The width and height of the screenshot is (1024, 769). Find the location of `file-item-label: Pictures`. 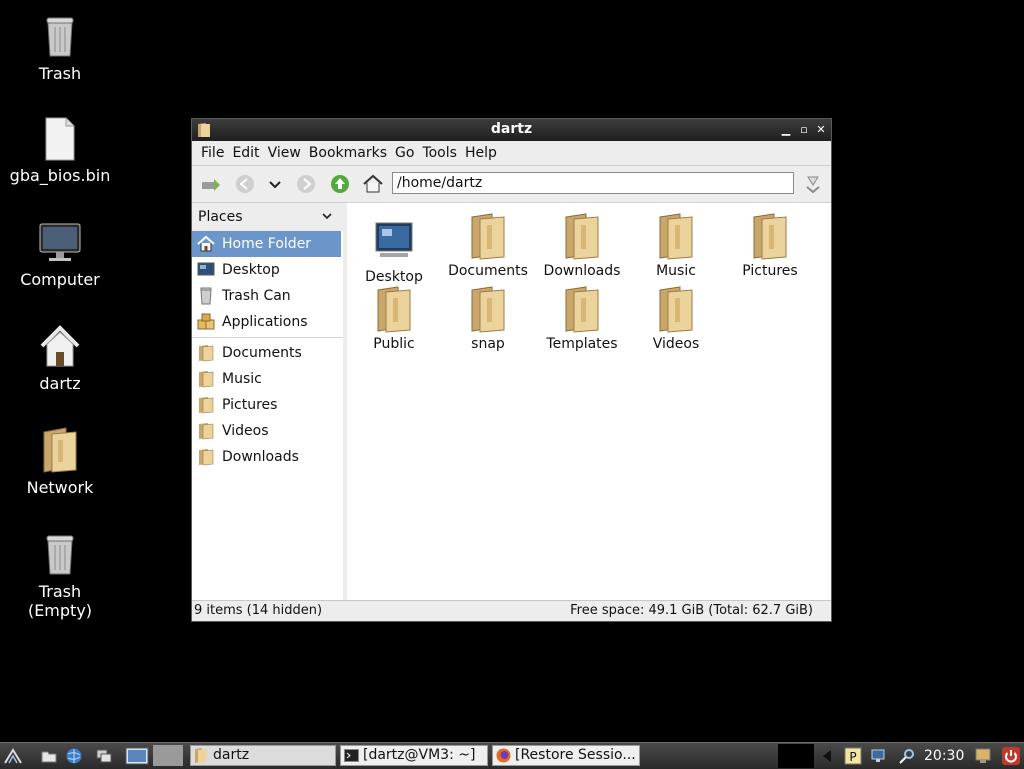

file-item-label: Pictures is located at coordinates (770, 271).